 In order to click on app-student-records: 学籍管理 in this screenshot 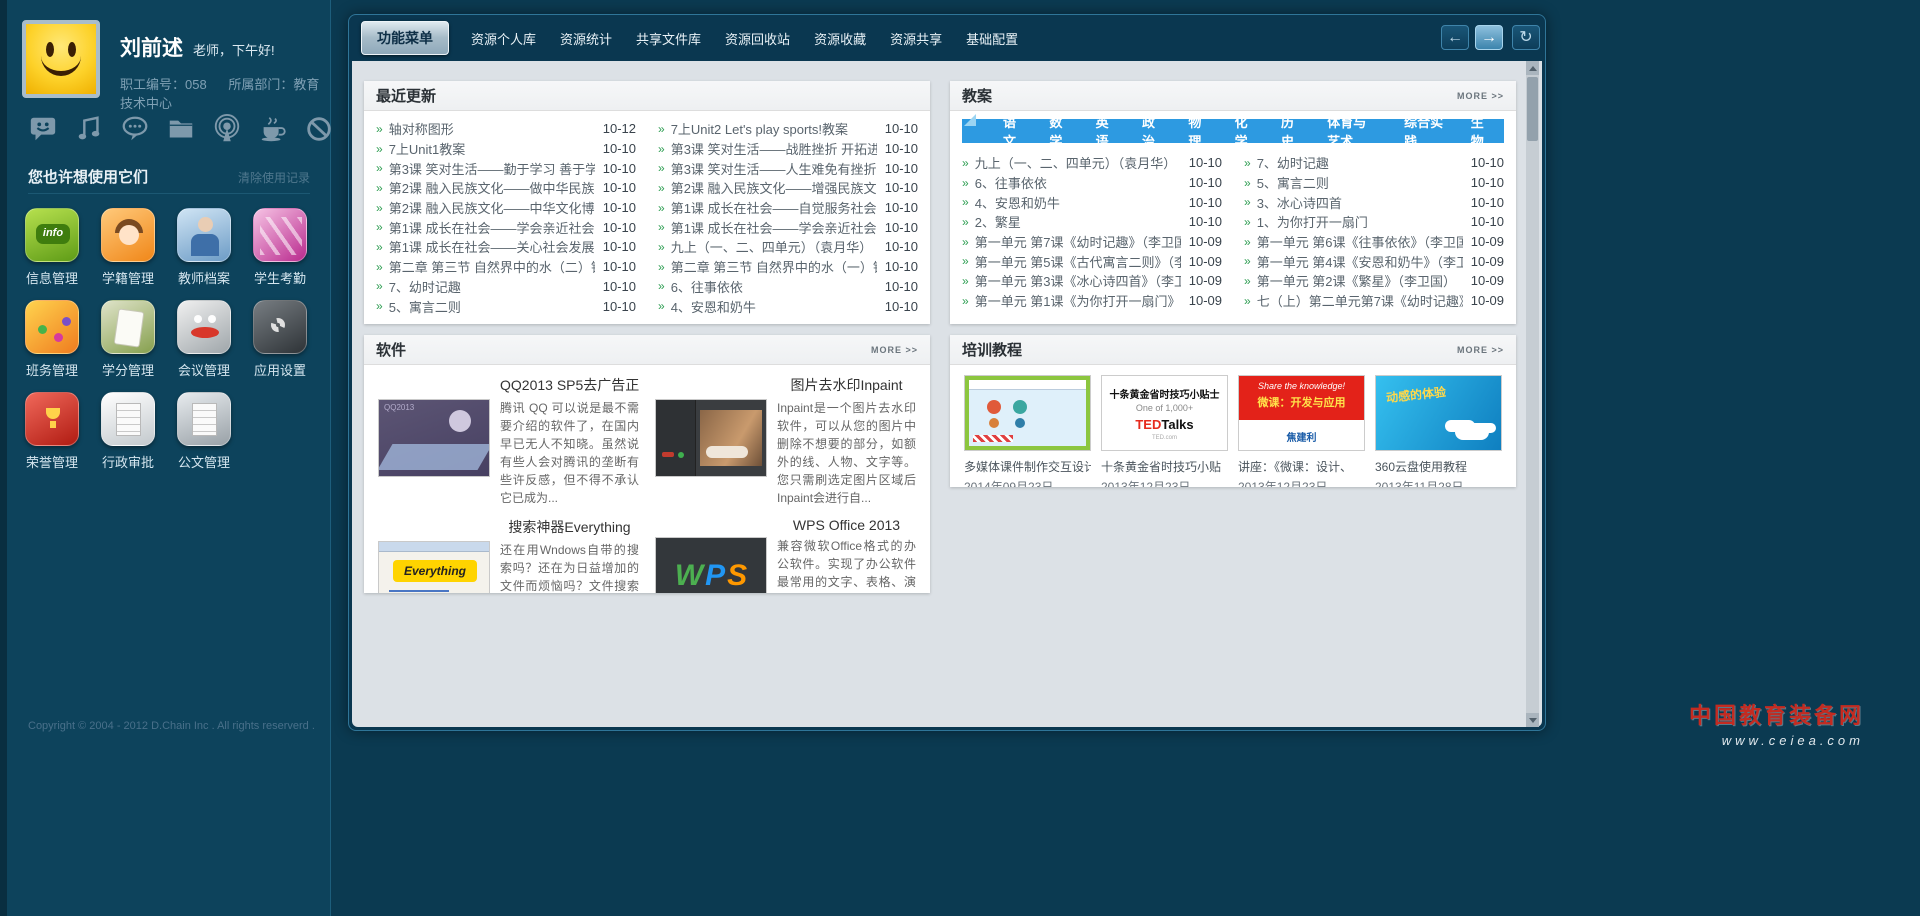, I will do `click(128, 247)`.